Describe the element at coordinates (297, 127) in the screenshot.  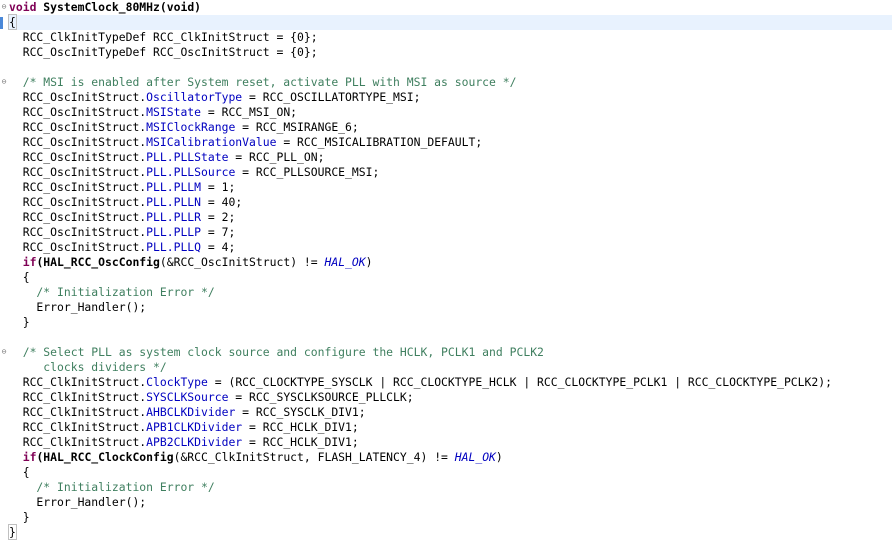
I see `code-token: = RCC_MSIRANGE_6;` at that location.